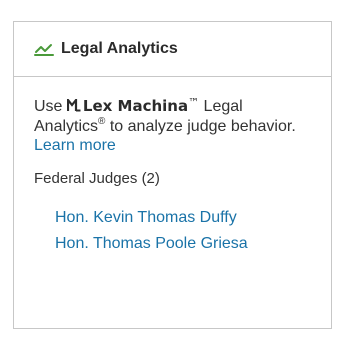  What do you see at coordinates (194, 102) in the screenshot?
I see `brand-trademark: ™` at bounding box center [194, 102].